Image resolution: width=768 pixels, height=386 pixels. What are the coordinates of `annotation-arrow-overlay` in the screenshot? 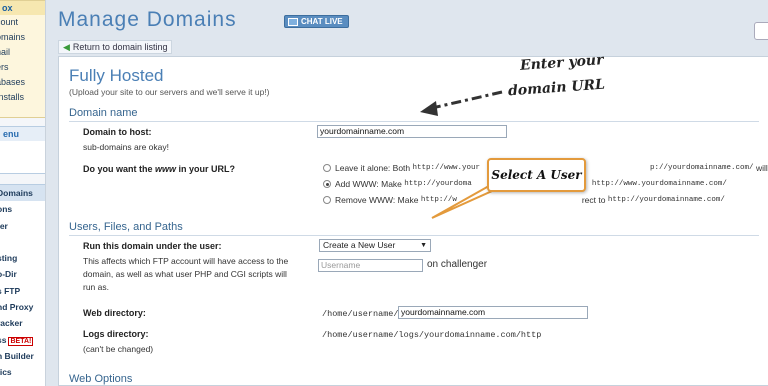 It's located at (466, 154).